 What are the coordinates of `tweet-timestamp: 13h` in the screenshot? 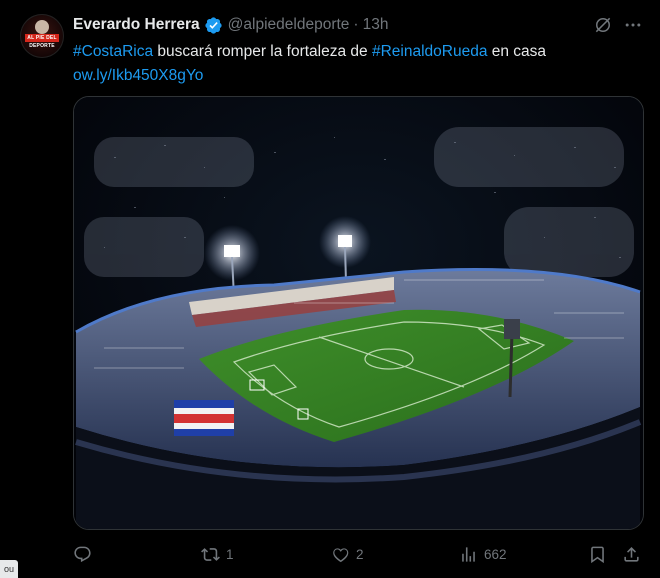 It's located at (376, 25).